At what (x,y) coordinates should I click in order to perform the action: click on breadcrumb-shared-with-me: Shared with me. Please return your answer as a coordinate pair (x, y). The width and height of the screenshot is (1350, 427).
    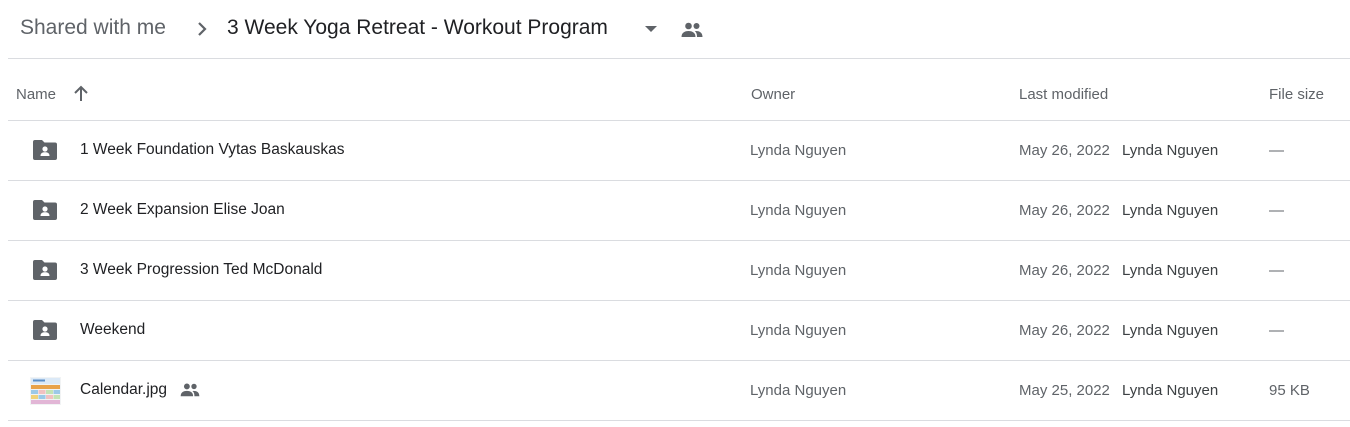
    Looking at the image, I should click on (93, 28).